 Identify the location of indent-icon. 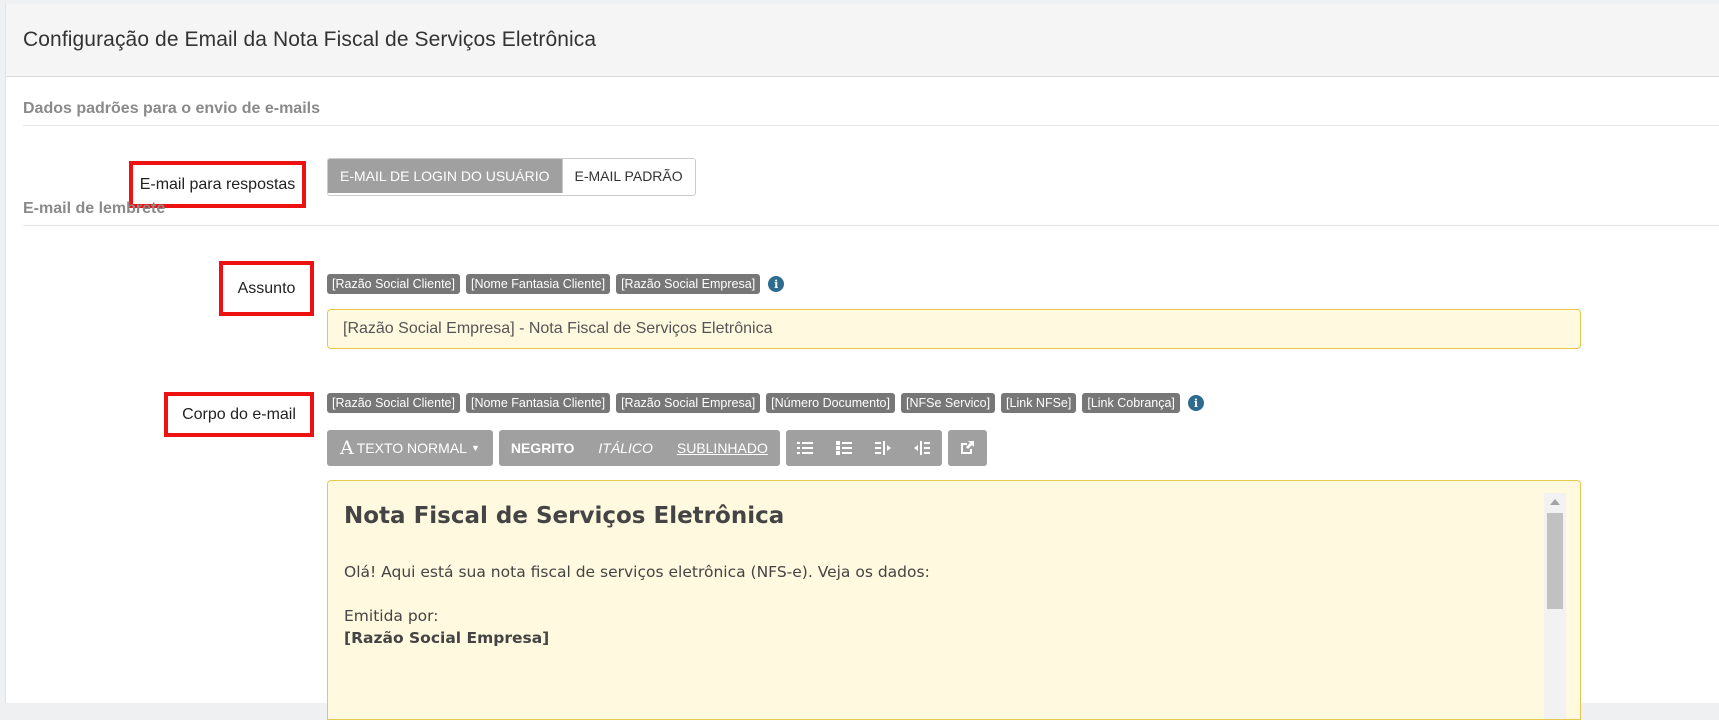
(922, 448).